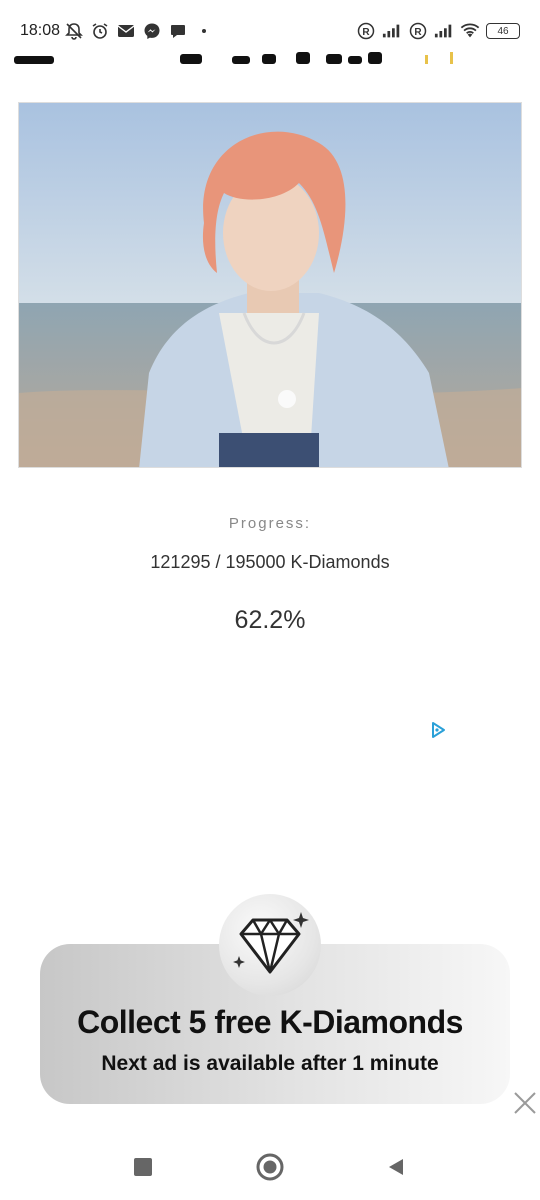 This screenshot has height=1200, width=540. Describe the element at coordinates (270, 1063) in the screenshot. I see `reward-subtitle: Next ad is available after 1 minute` at that location.